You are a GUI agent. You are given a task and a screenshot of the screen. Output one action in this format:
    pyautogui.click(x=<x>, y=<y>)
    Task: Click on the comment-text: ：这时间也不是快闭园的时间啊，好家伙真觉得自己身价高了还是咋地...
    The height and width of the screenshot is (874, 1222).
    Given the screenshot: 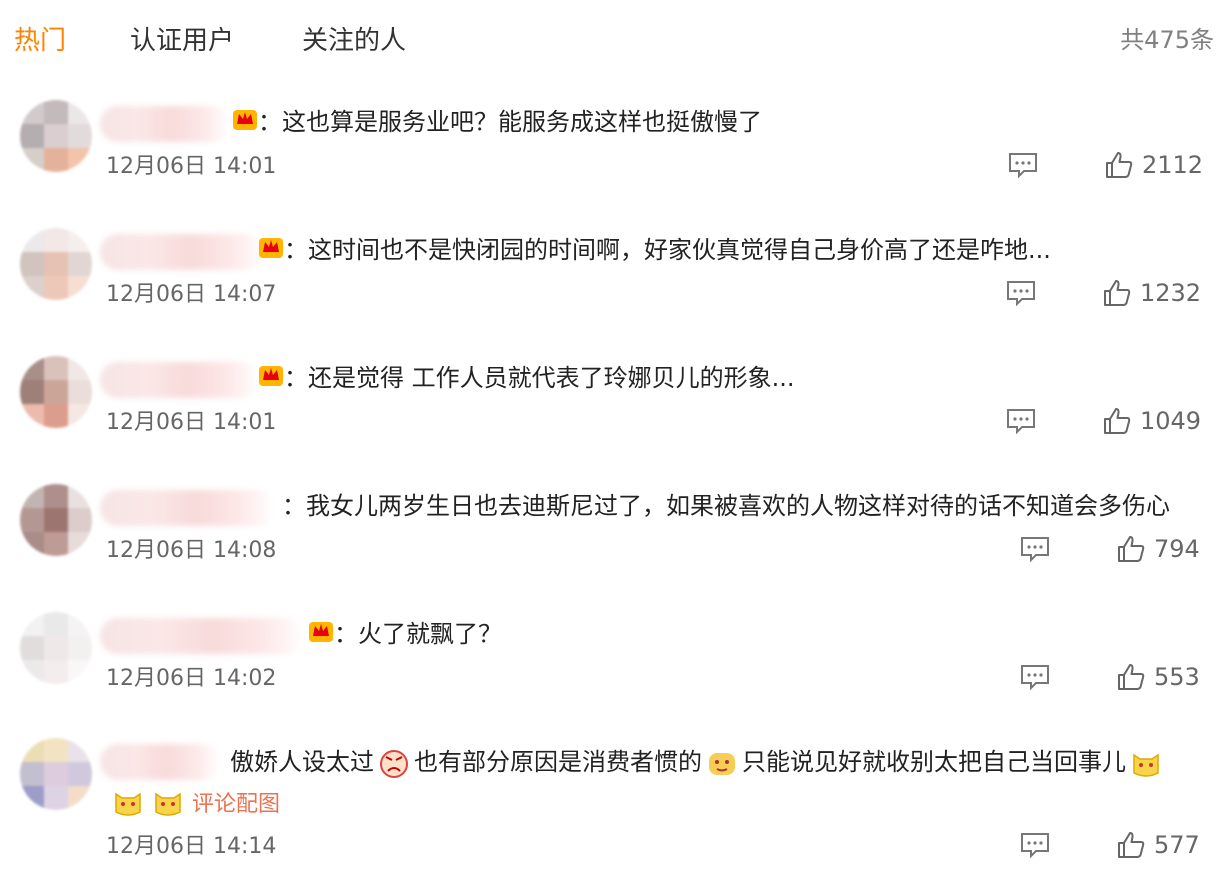 What is the action you would take?
    pyautogui.click(x=667, y=250)
    